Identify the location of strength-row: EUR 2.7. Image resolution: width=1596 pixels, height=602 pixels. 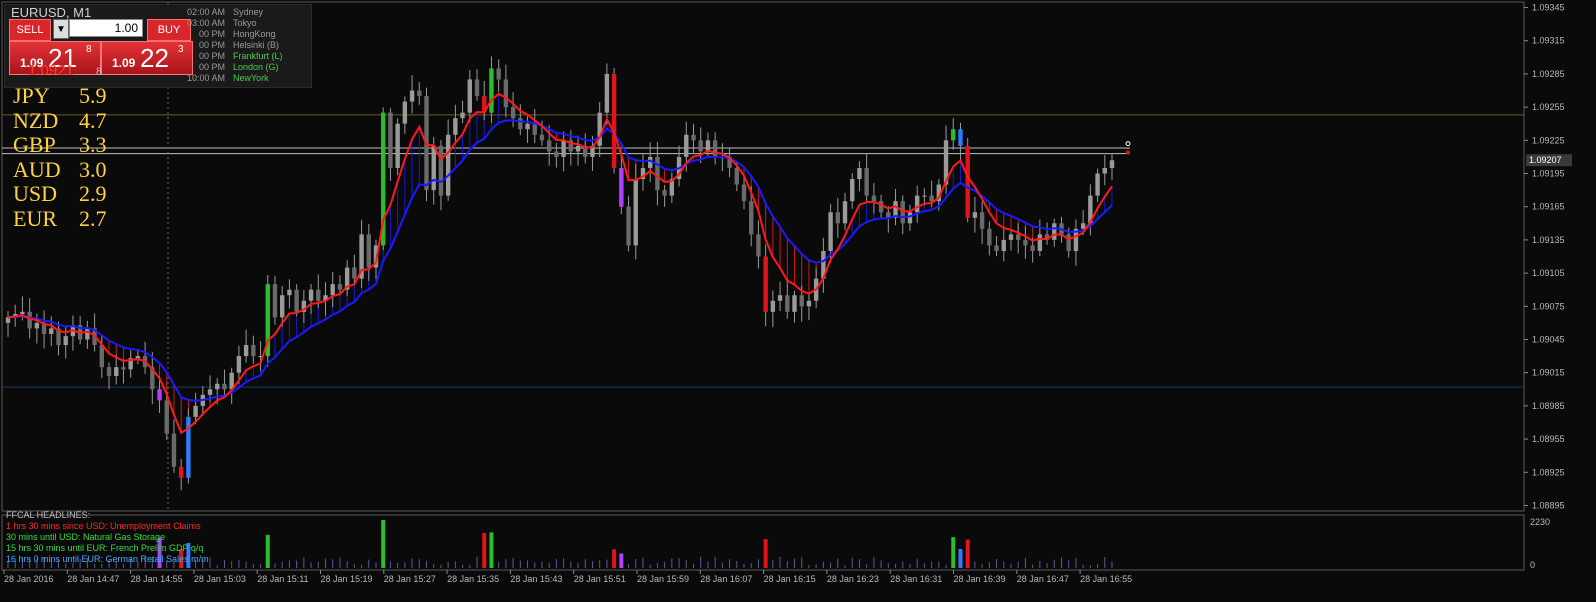
(60, 218).